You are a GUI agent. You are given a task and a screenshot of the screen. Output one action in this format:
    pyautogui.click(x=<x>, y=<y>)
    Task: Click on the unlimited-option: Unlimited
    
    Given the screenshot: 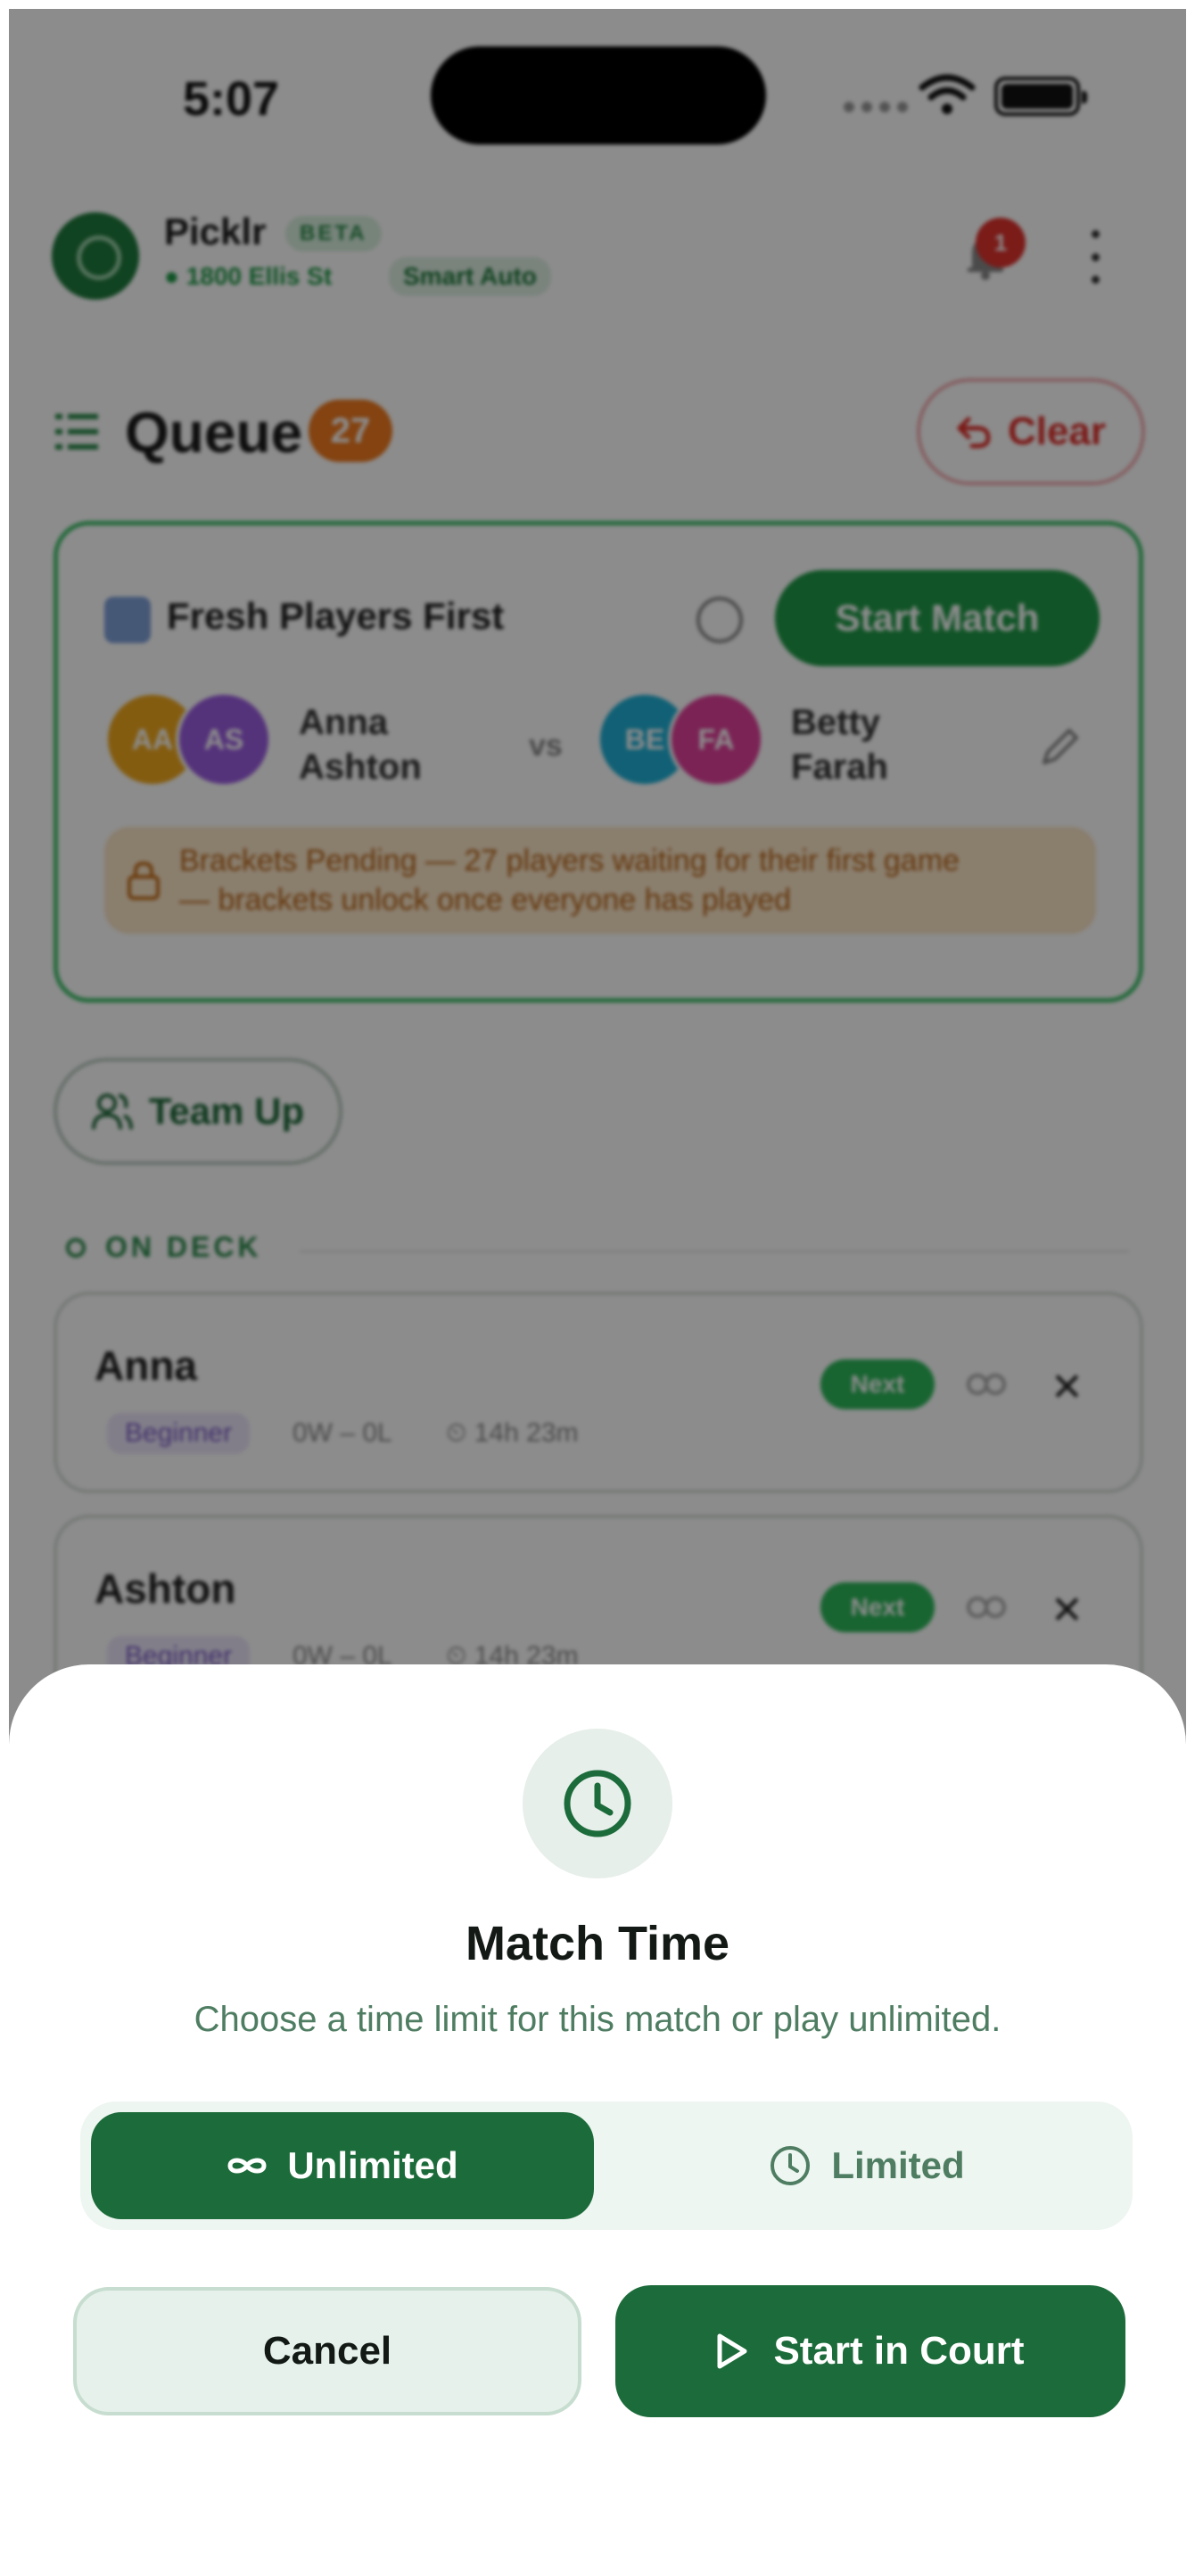 What is the action you would take?
    pyautogui.click(x=342, y=2165)
    